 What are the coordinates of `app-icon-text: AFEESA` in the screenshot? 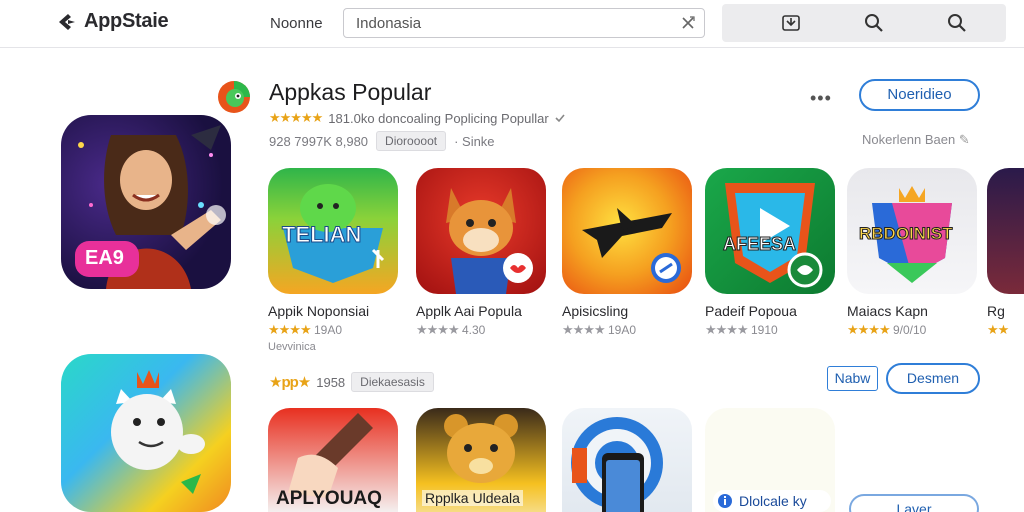 It's located at (759, 244).